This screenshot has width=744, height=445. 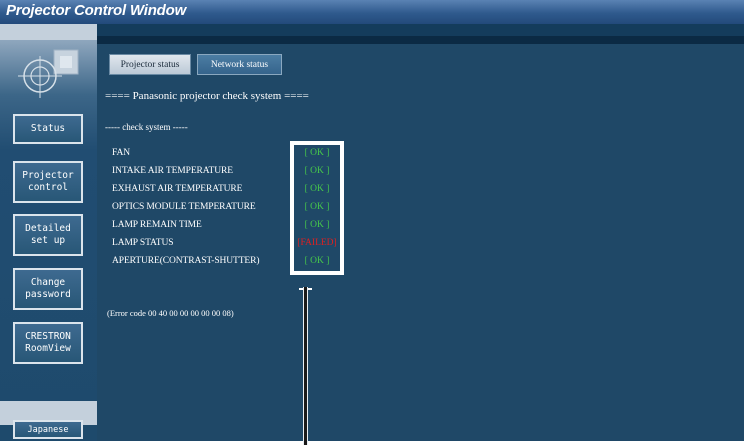 I want to click on status-button: Status, so click(x=48, y=129).